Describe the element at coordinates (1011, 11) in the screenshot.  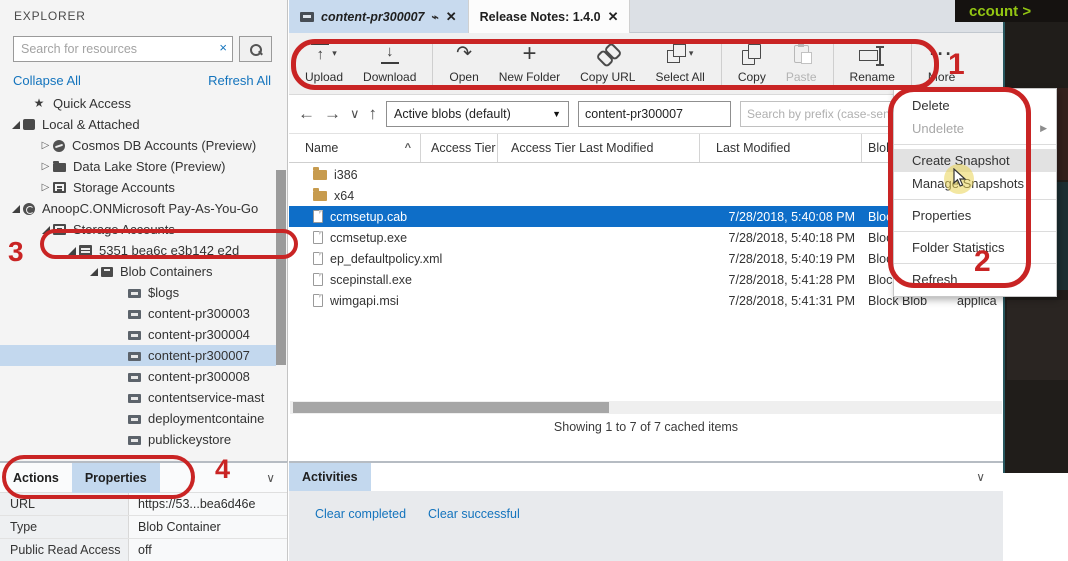
I see `video-overlay-banner: ccount >` at that location.